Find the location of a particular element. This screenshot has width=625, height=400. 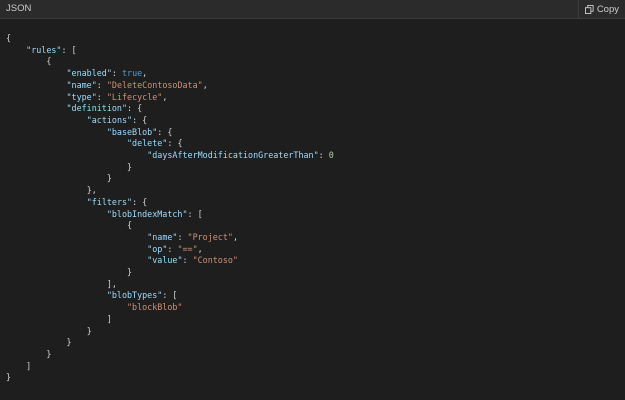

type-key: "type" is located at coordinates (81, 96).